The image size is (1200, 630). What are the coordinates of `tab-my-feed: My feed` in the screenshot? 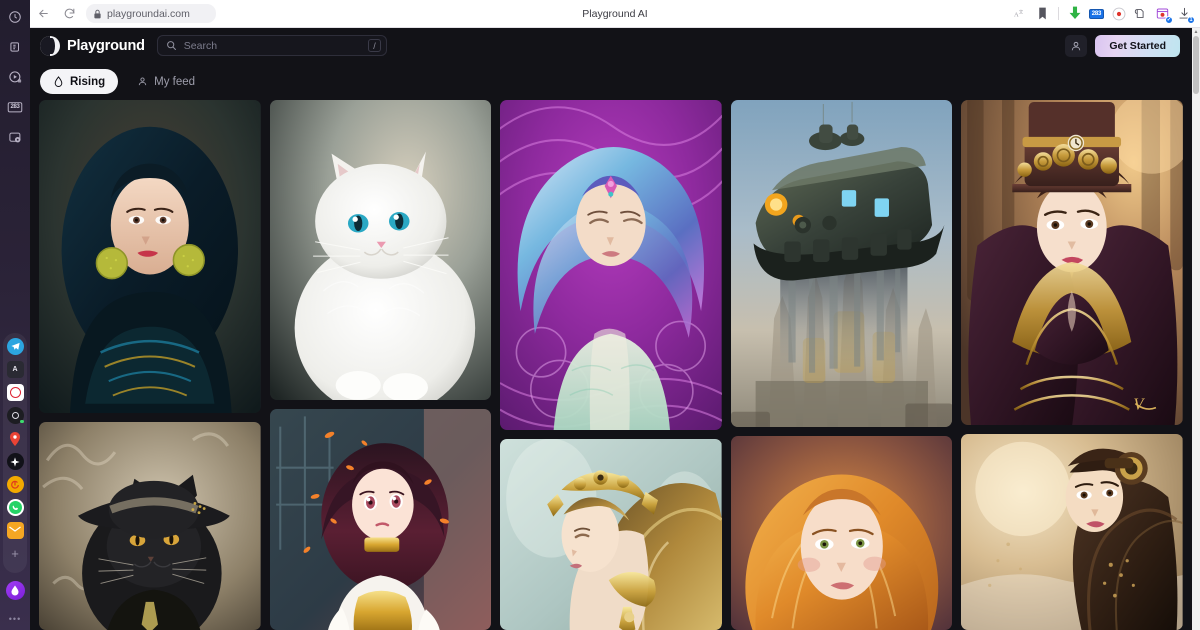 It's located at (166, 81).